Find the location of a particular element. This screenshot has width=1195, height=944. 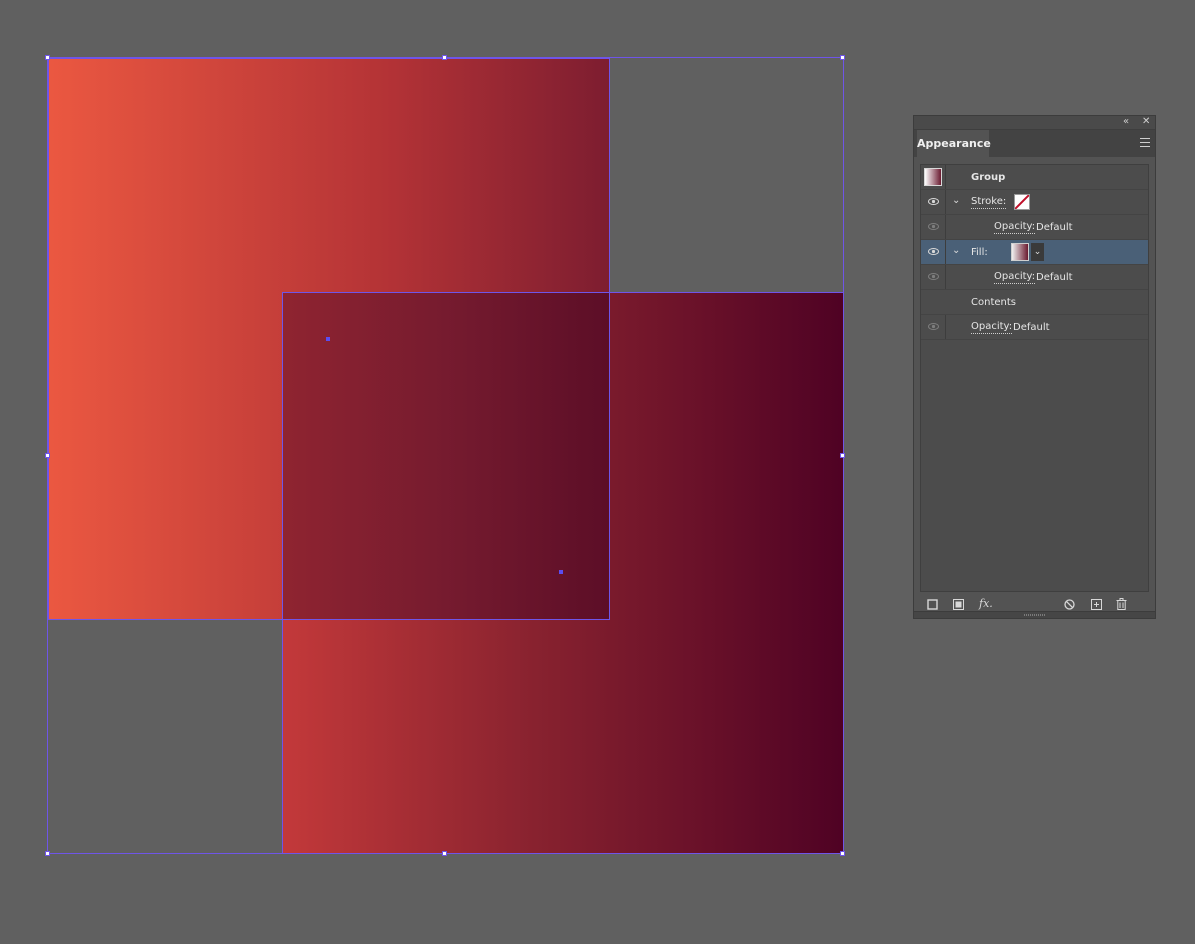

group-opacity-value: Default is located at coordinates (1031, 327).